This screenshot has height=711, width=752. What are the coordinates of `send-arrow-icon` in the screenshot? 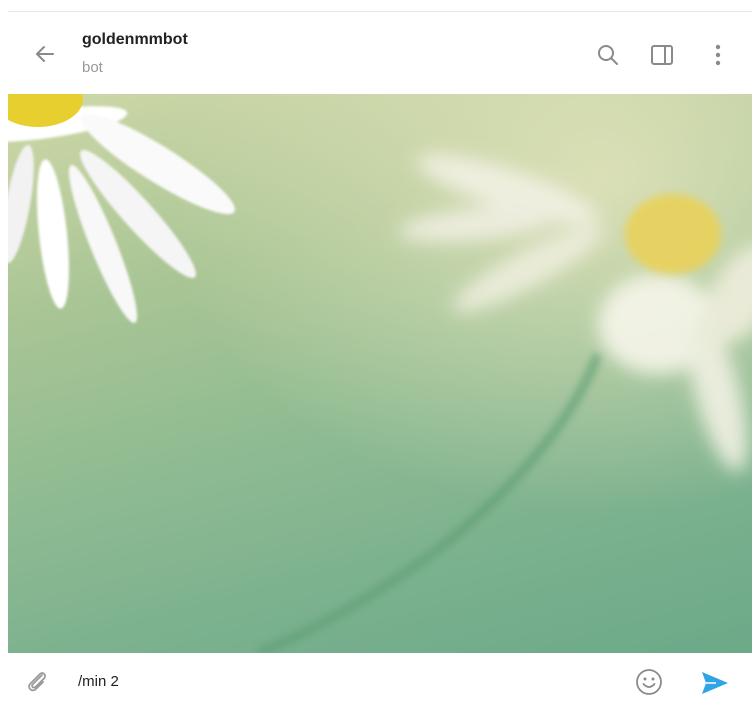 It's located at (715, 683).